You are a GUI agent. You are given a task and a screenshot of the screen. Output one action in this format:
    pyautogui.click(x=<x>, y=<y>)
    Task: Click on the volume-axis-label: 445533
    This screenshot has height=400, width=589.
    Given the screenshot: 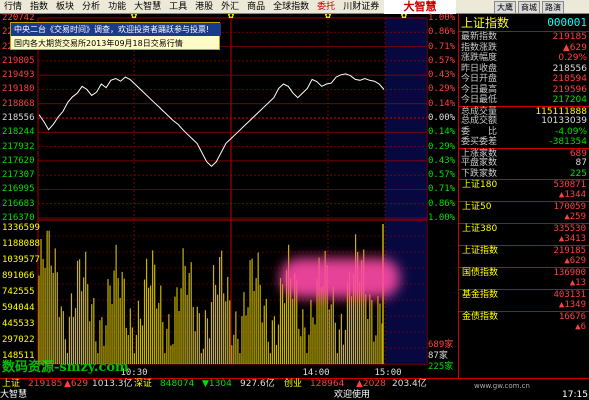 What is the action you would take?
    pyautogui.click(x=18, y=324)
    